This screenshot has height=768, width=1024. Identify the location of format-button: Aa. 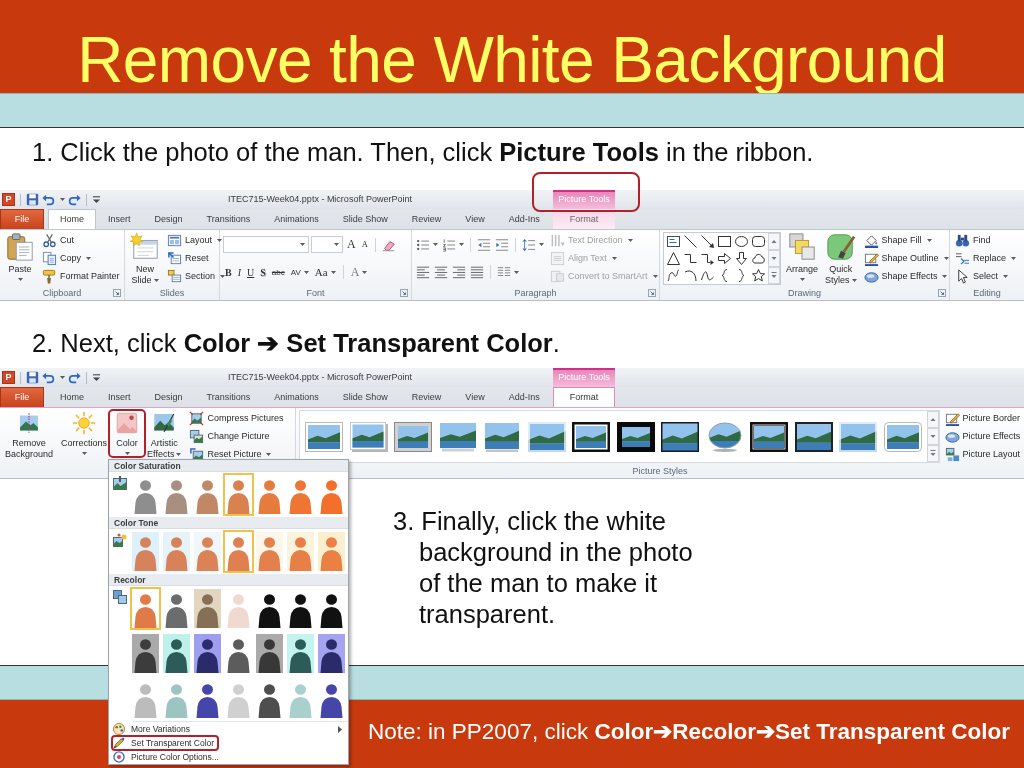
(325, 272).